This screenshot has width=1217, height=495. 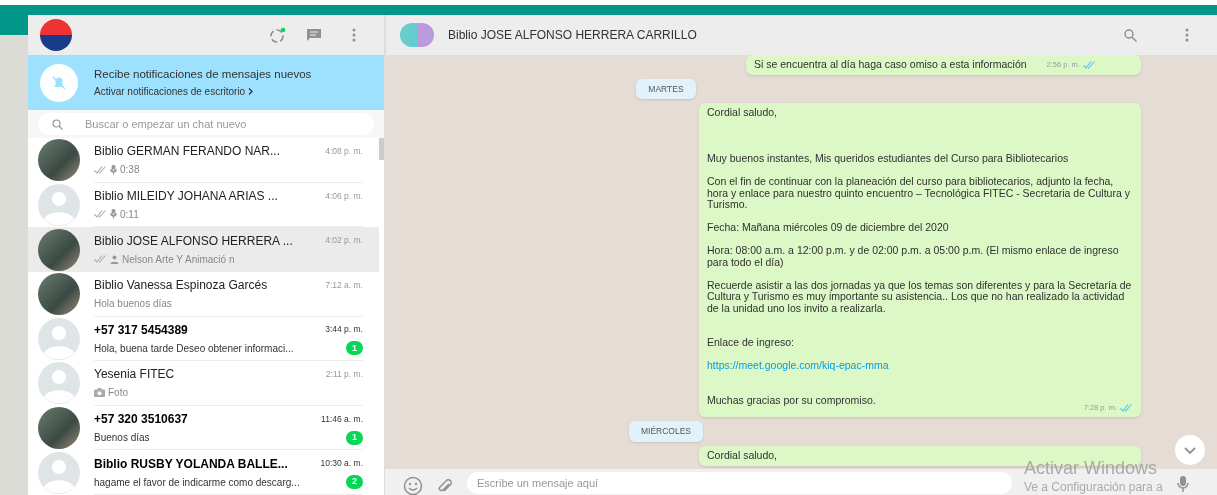 I want to click on chat-title: Biblio JOSE ALFONSO HERRERA CARRILLO, so click(x=573, y=35).